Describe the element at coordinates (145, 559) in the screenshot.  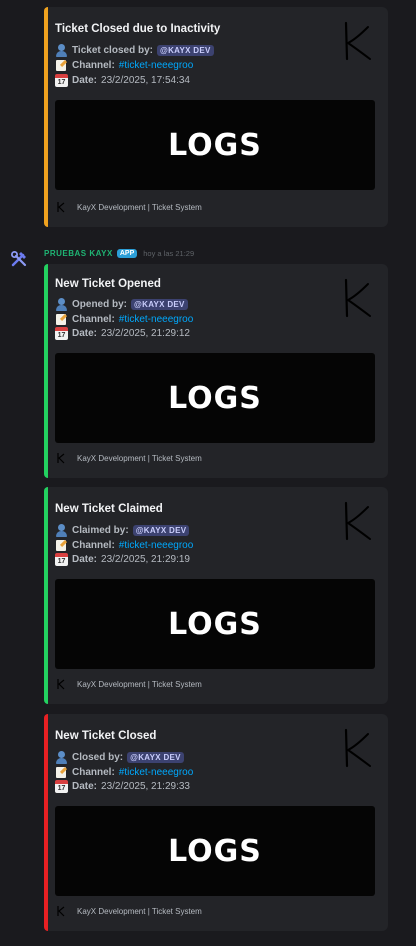
I see `field-value: 23/2/2025, 21:29:19` at that location.